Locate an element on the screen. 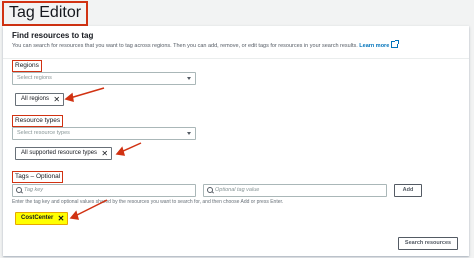  tags-arrow-head is located at coordinates (74, 215).